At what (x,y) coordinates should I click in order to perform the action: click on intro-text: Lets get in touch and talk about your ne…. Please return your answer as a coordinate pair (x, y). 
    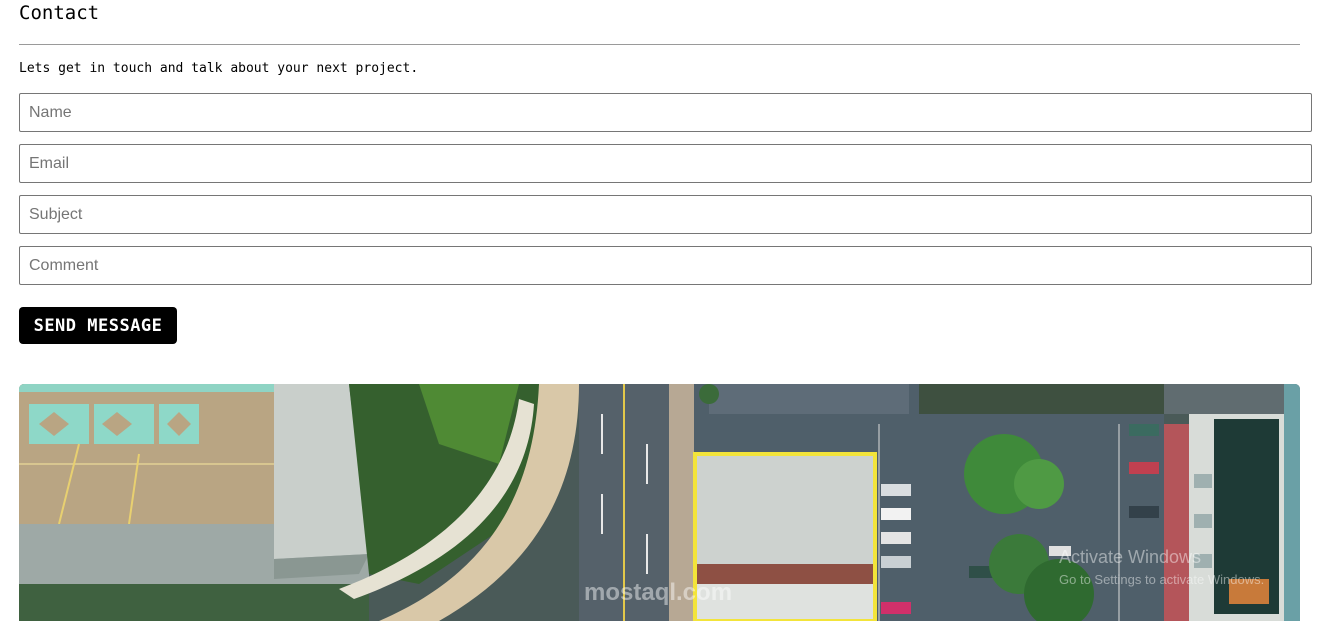
    Looking at the image, I should click on (219, 68).